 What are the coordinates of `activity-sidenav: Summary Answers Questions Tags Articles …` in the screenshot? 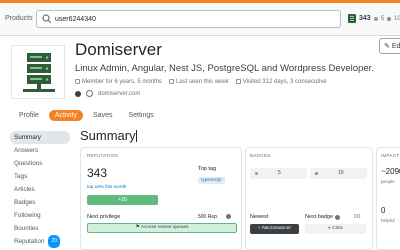 It's located at (40, 189).